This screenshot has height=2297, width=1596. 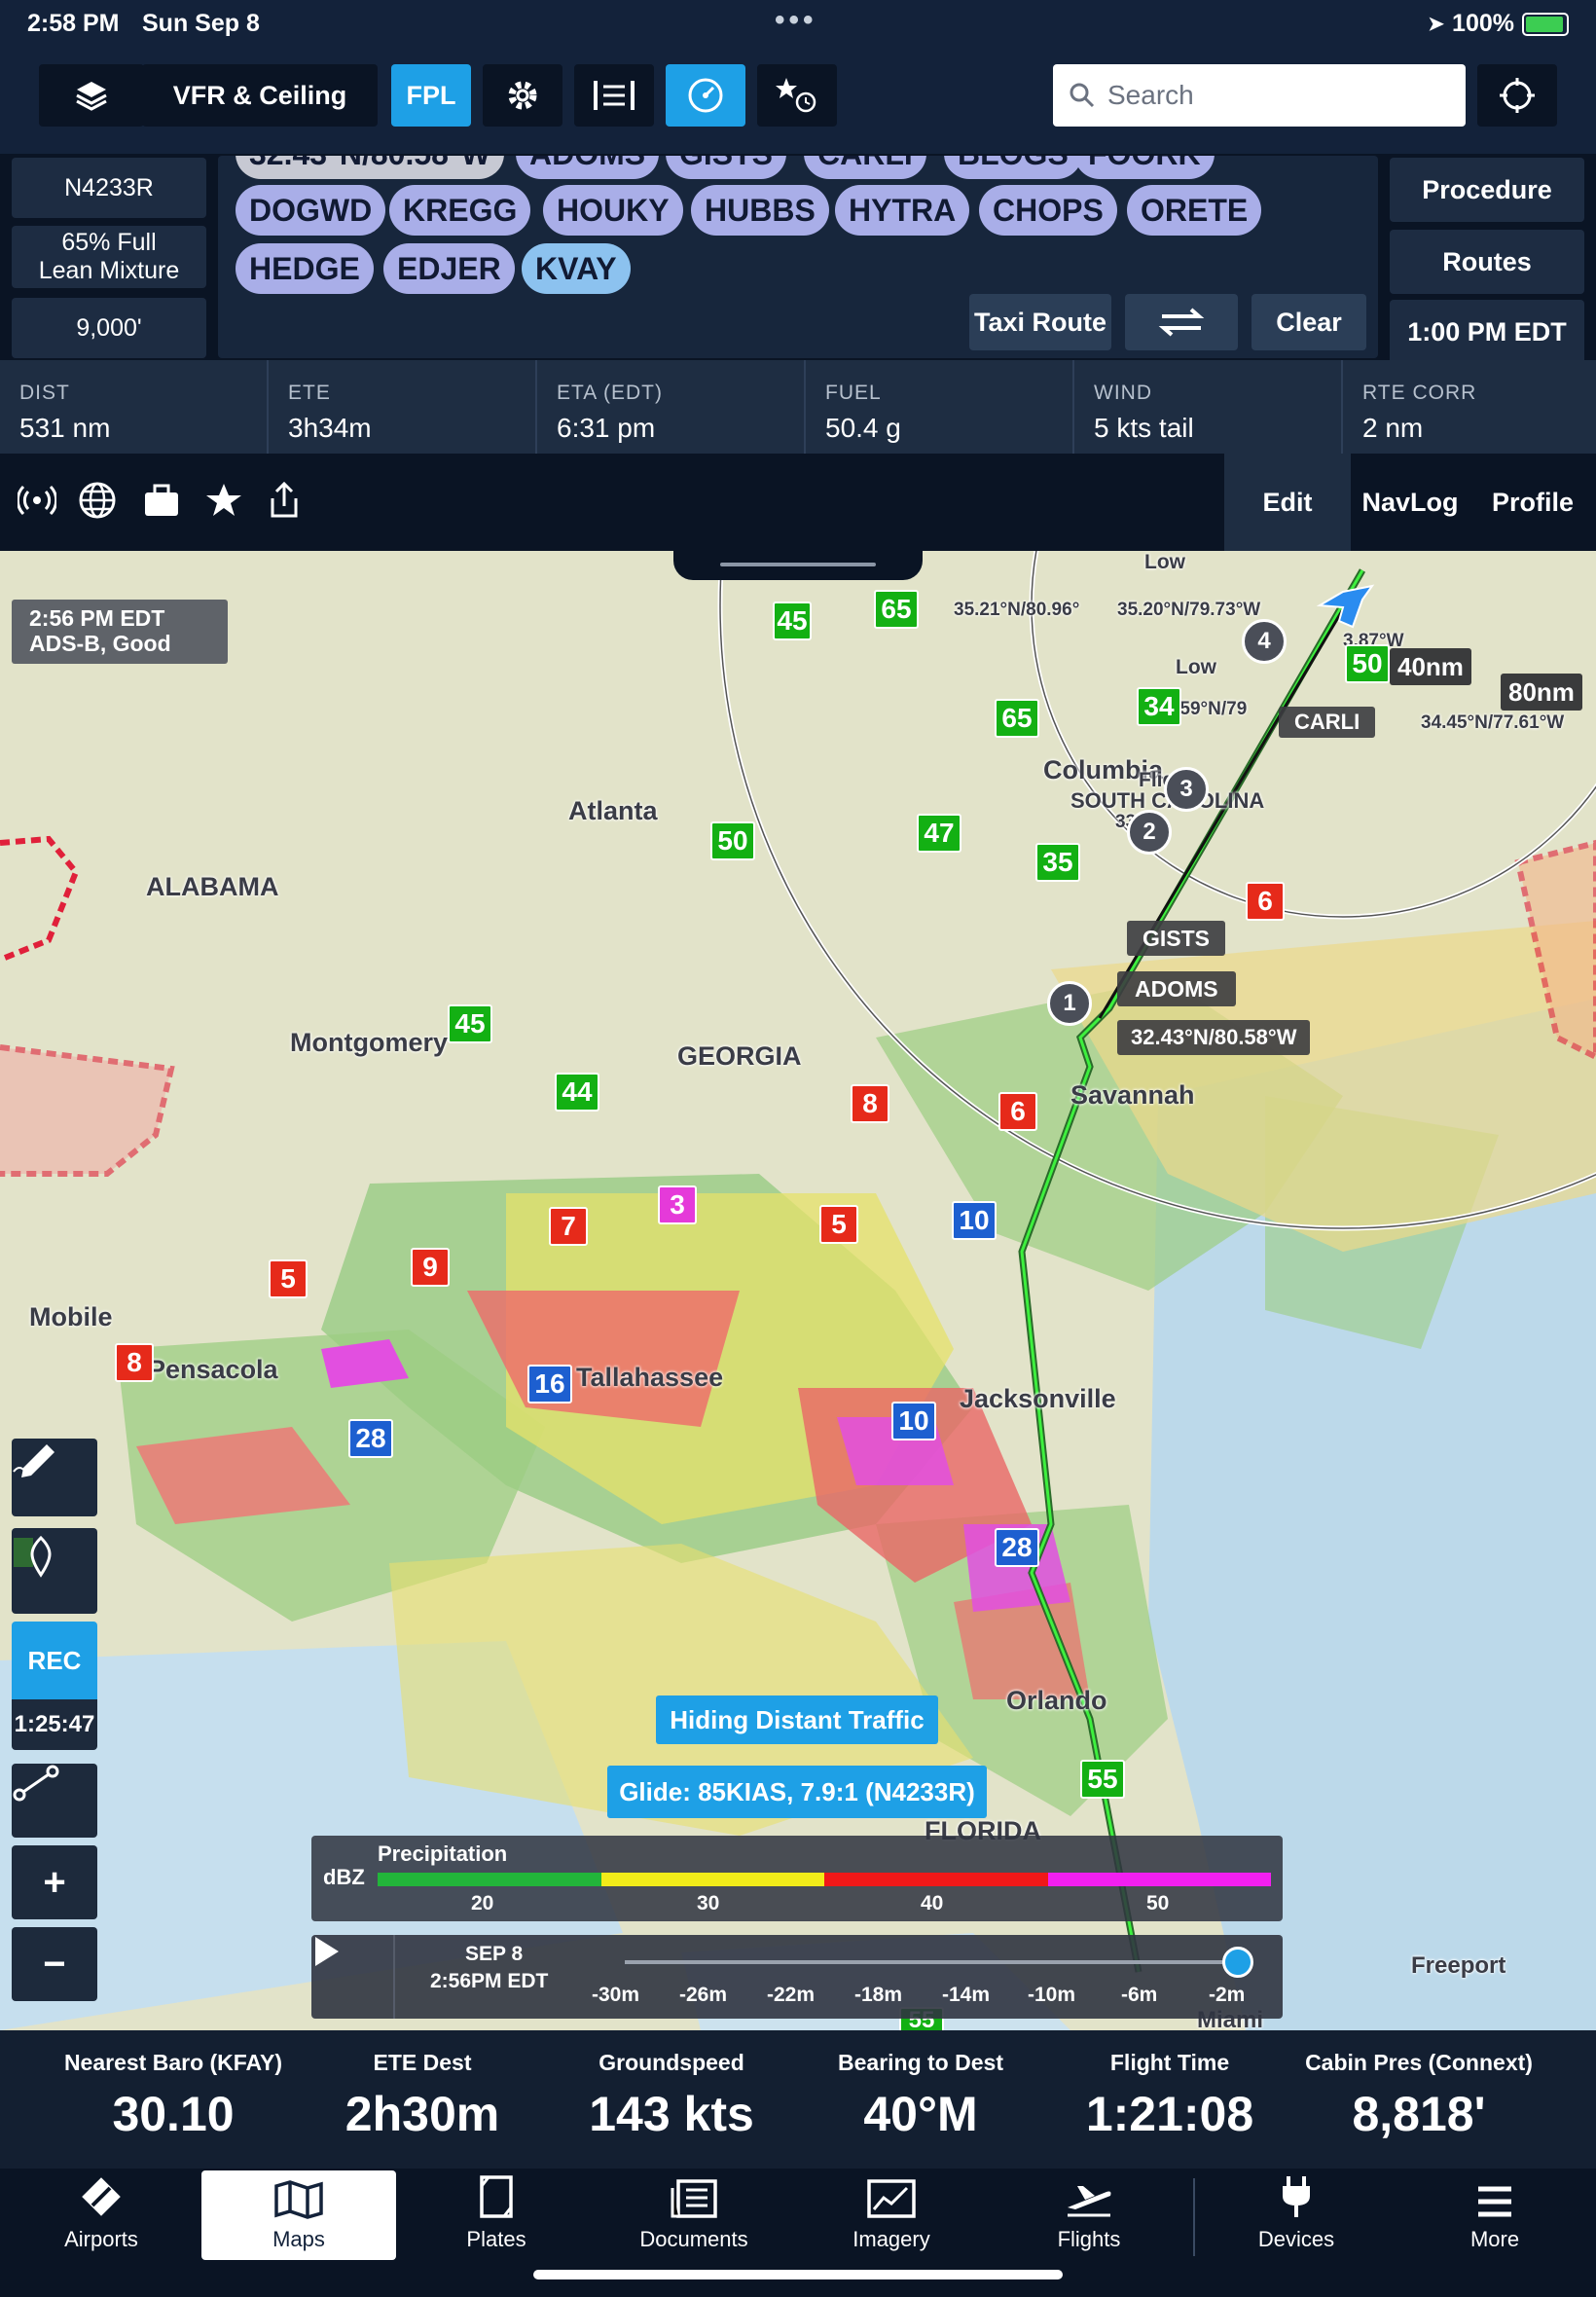 What do you see at coordinates (1487, 190) in the screenshot?
I see `procedure-button: Procedure` at bounding box center [1487, 190].